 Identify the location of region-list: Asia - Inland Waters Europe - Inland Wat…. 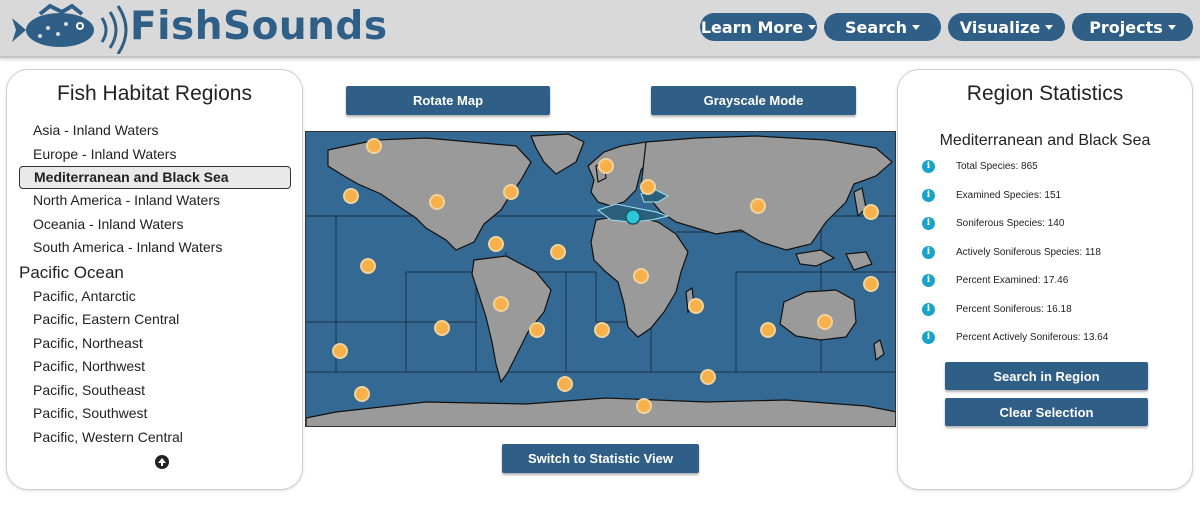
(155, 284).